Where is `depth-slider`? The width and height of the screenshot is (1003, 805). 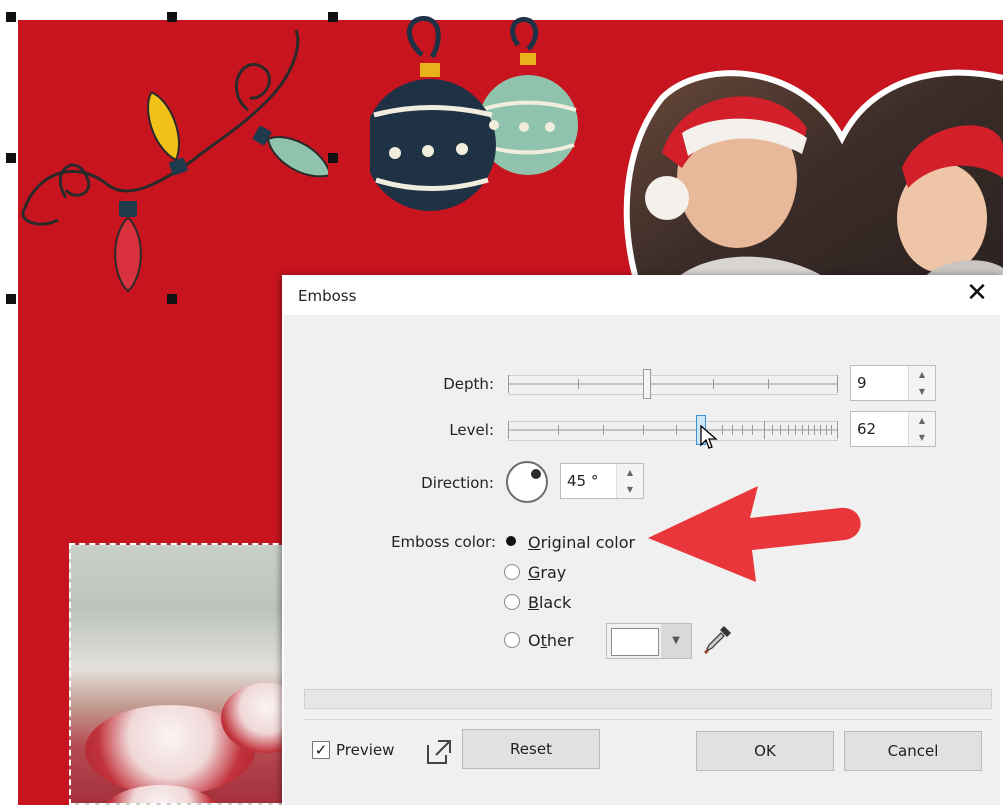 depth-slider is located at coordinates (673, 384).